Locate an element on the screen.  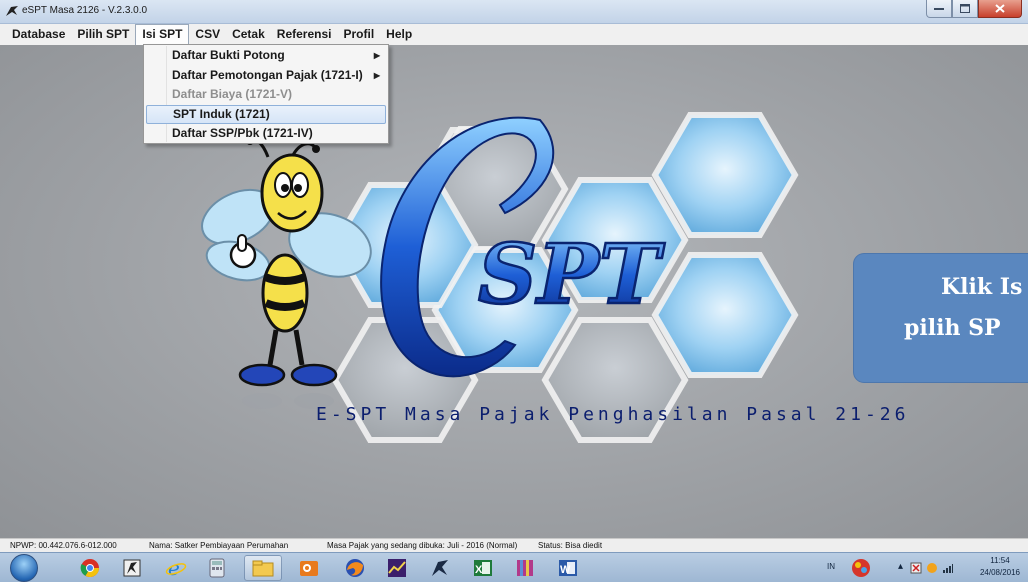
menu-referensi: Referensi is located at coordinates (304, 34).